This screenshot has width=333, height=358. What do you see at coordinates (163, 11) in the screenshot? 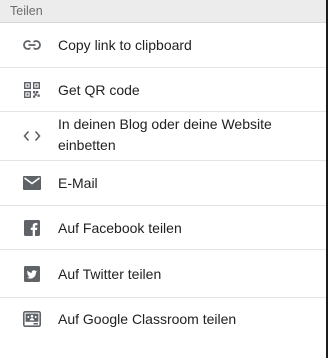
I see `share-panel-title: Teilen` at bounding box center [163, 11].